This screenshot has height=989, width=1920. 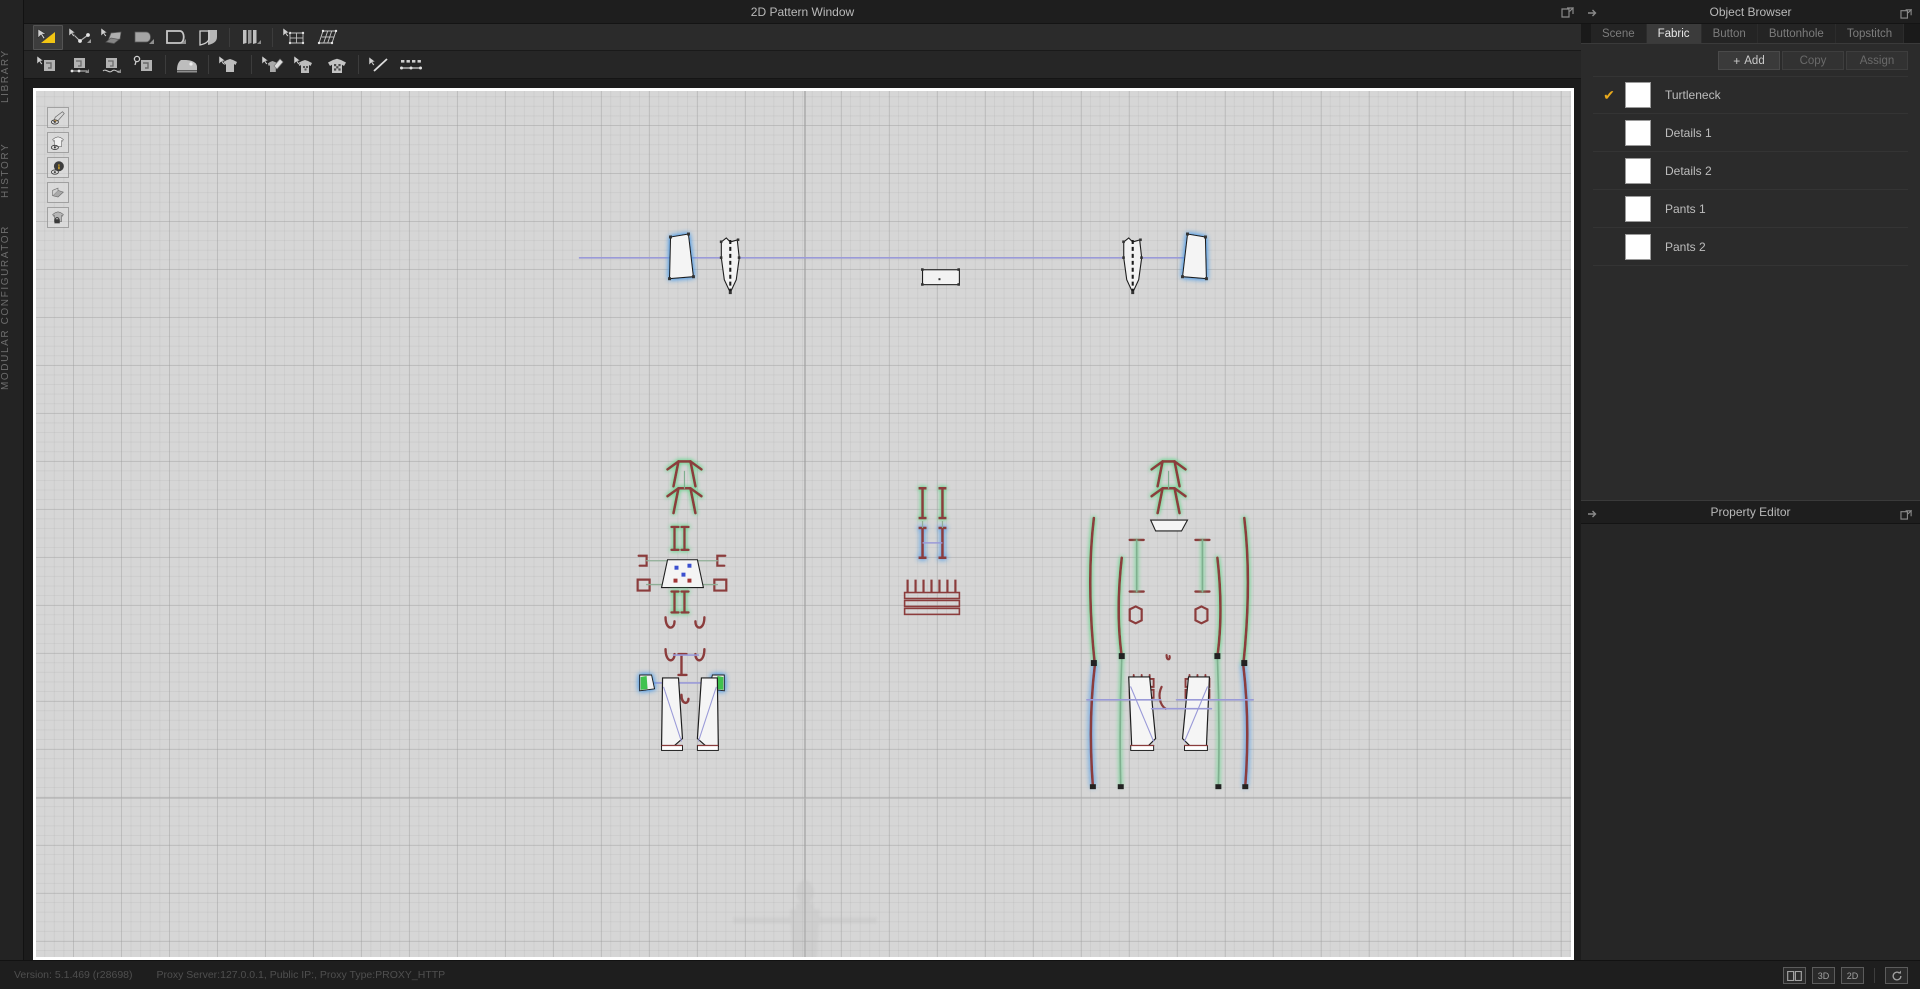 I want to click on tab-scene: Scene, so click(x=1619, y=33).